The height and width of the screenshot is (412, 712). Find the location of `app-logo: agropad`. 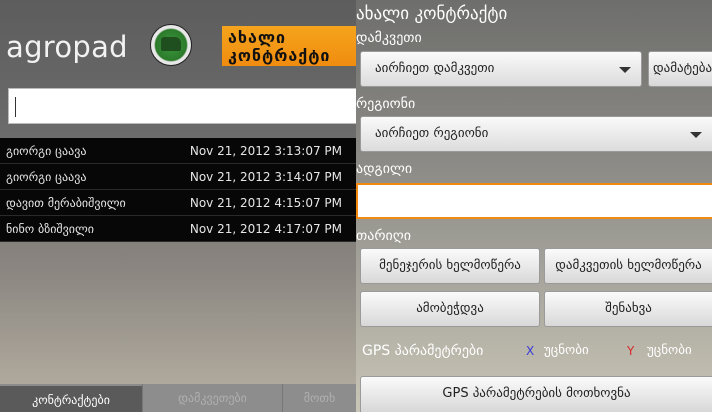

app-logo: agropad is located at coordinates (67, 47).